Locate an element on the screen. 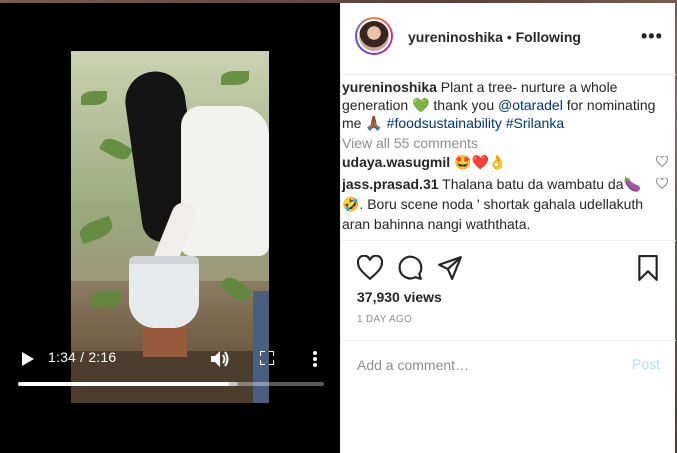  avatar-image is located at coordinates (374, 36).